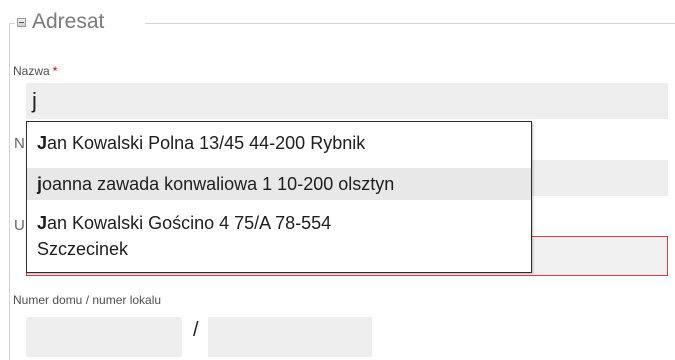  Describe the element at coordinates (21, 22) in the screenshot. I see `collapse-icon` at that location.